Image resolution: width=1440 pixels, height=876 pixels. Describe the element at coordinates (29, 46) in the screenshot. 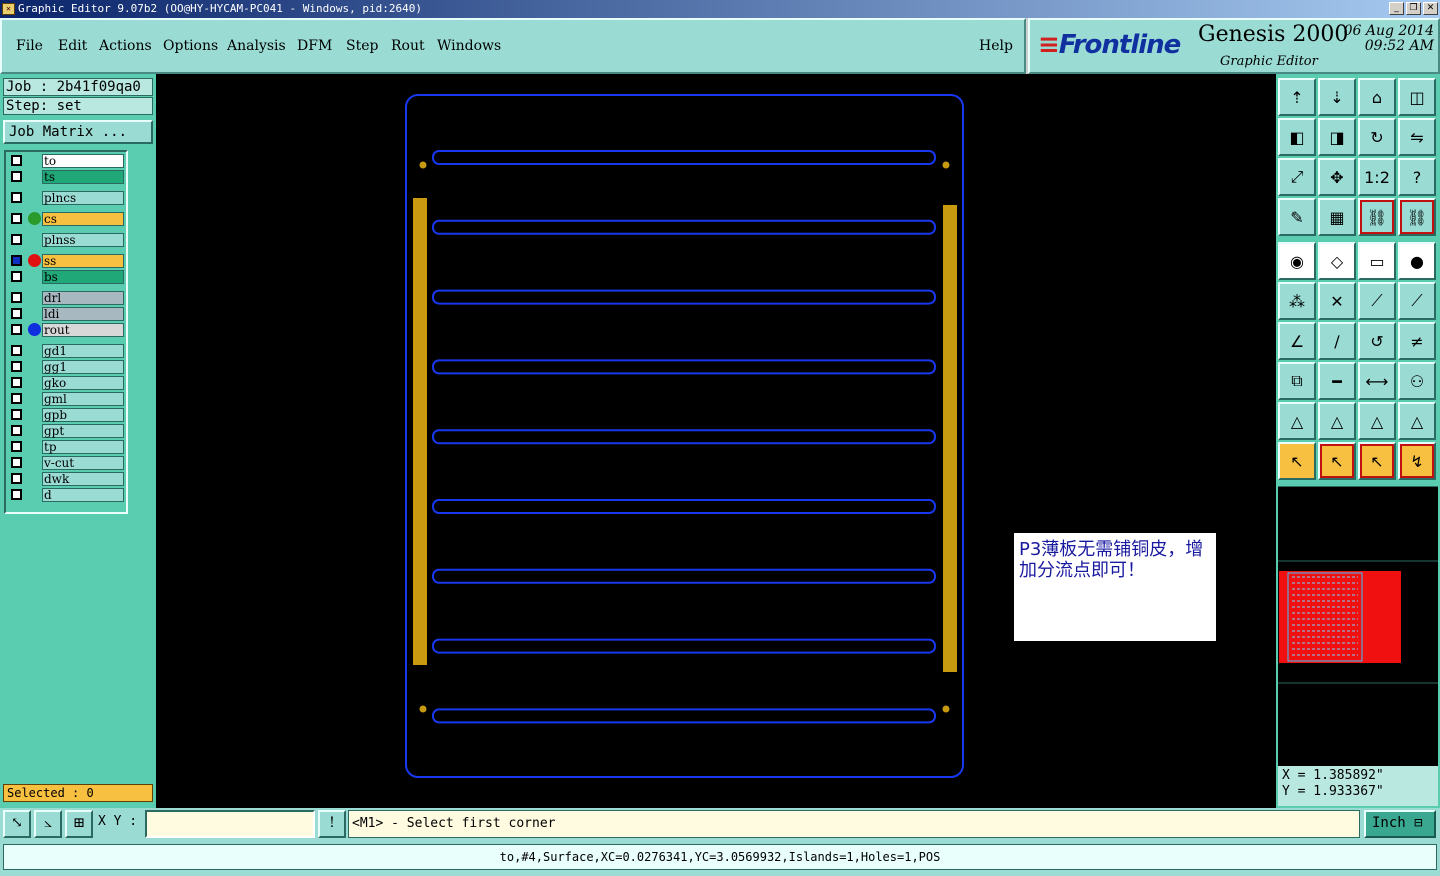

I see `menu-file: File` at that location.